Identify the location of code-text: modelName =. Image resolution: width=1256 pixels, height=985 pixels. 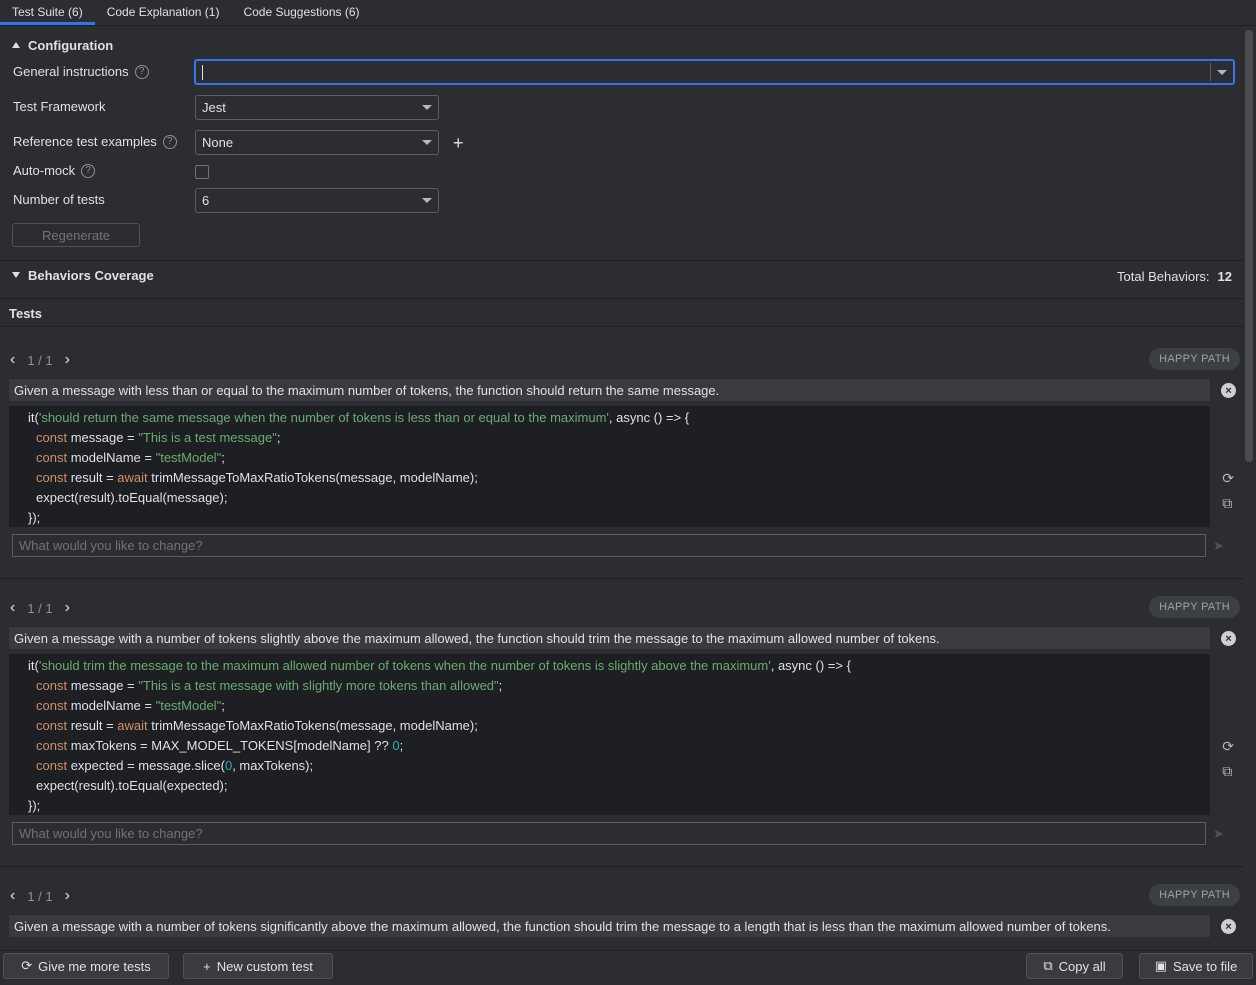
(111, 457).